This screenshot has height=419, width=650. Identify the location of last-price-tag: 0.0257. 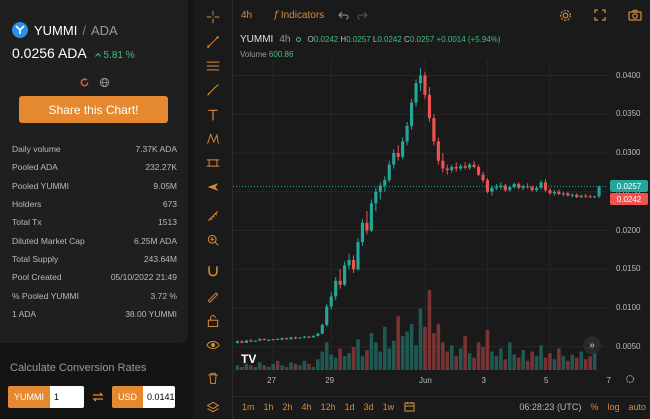
(629, 186).